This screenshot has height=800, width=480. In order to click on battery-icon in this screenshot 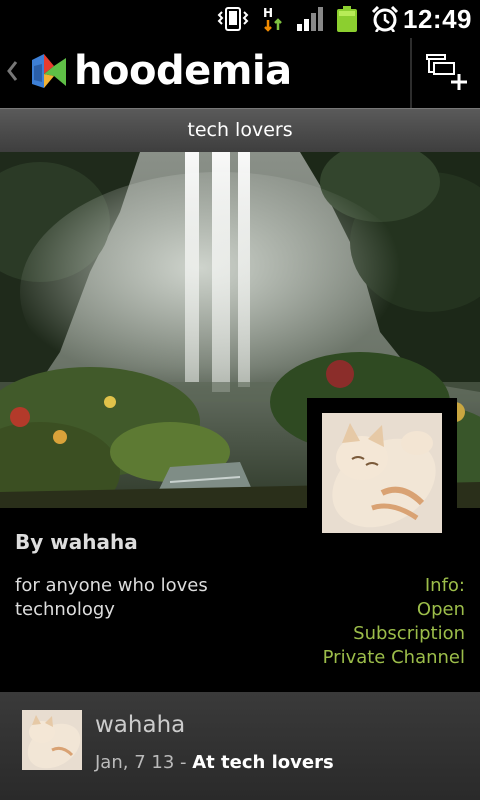, I will do `click(347, 19)`.